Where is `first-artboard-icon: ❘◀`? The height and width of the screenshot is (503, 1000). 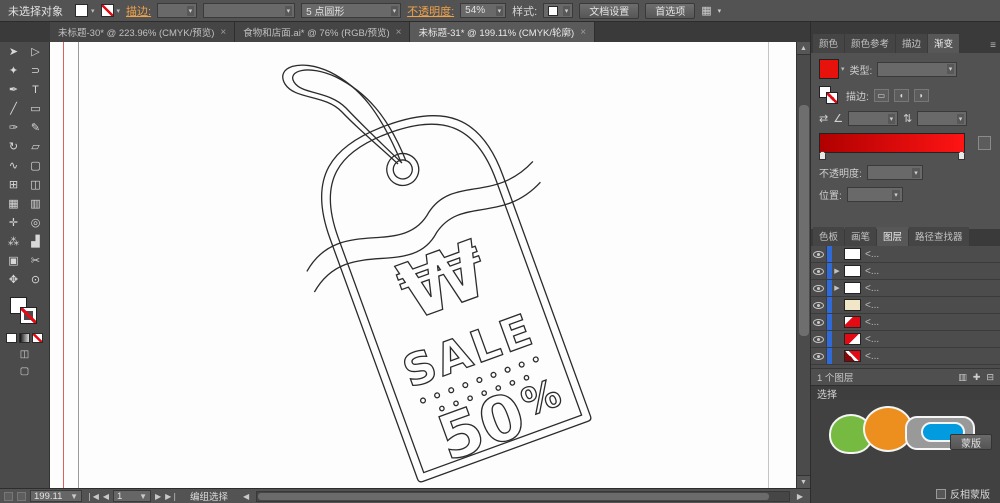 first-artboard-icon: ❘◀ is located at coordinates (92, 496).